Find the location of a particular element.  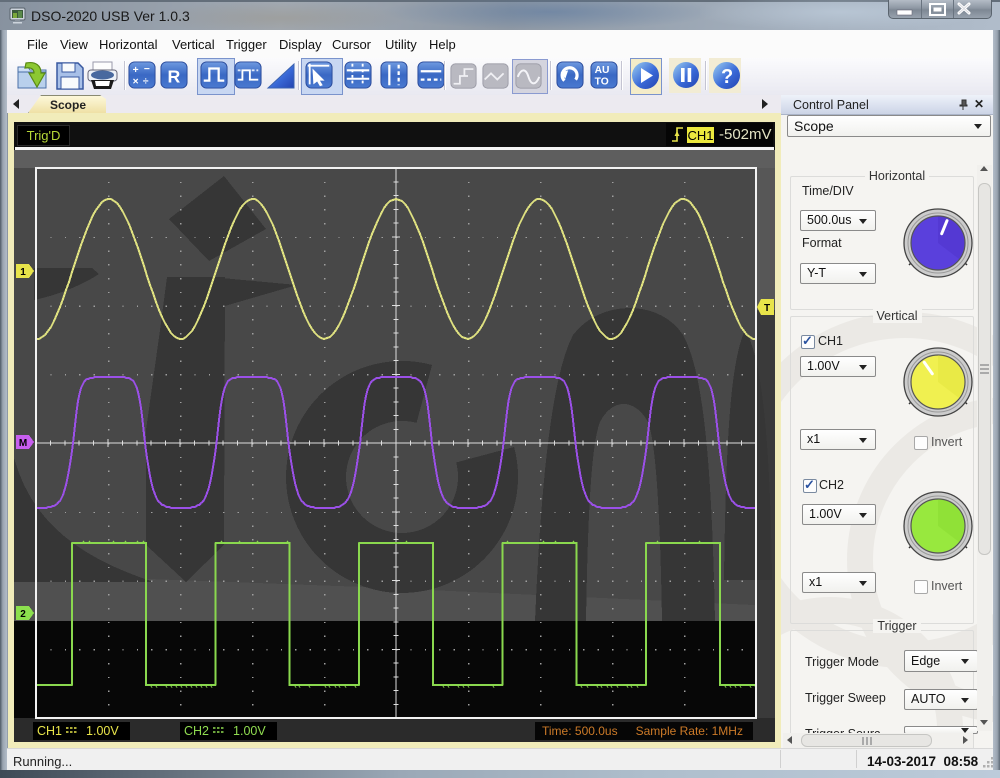

svg-text: 1 is located at coordinates (23, 272).